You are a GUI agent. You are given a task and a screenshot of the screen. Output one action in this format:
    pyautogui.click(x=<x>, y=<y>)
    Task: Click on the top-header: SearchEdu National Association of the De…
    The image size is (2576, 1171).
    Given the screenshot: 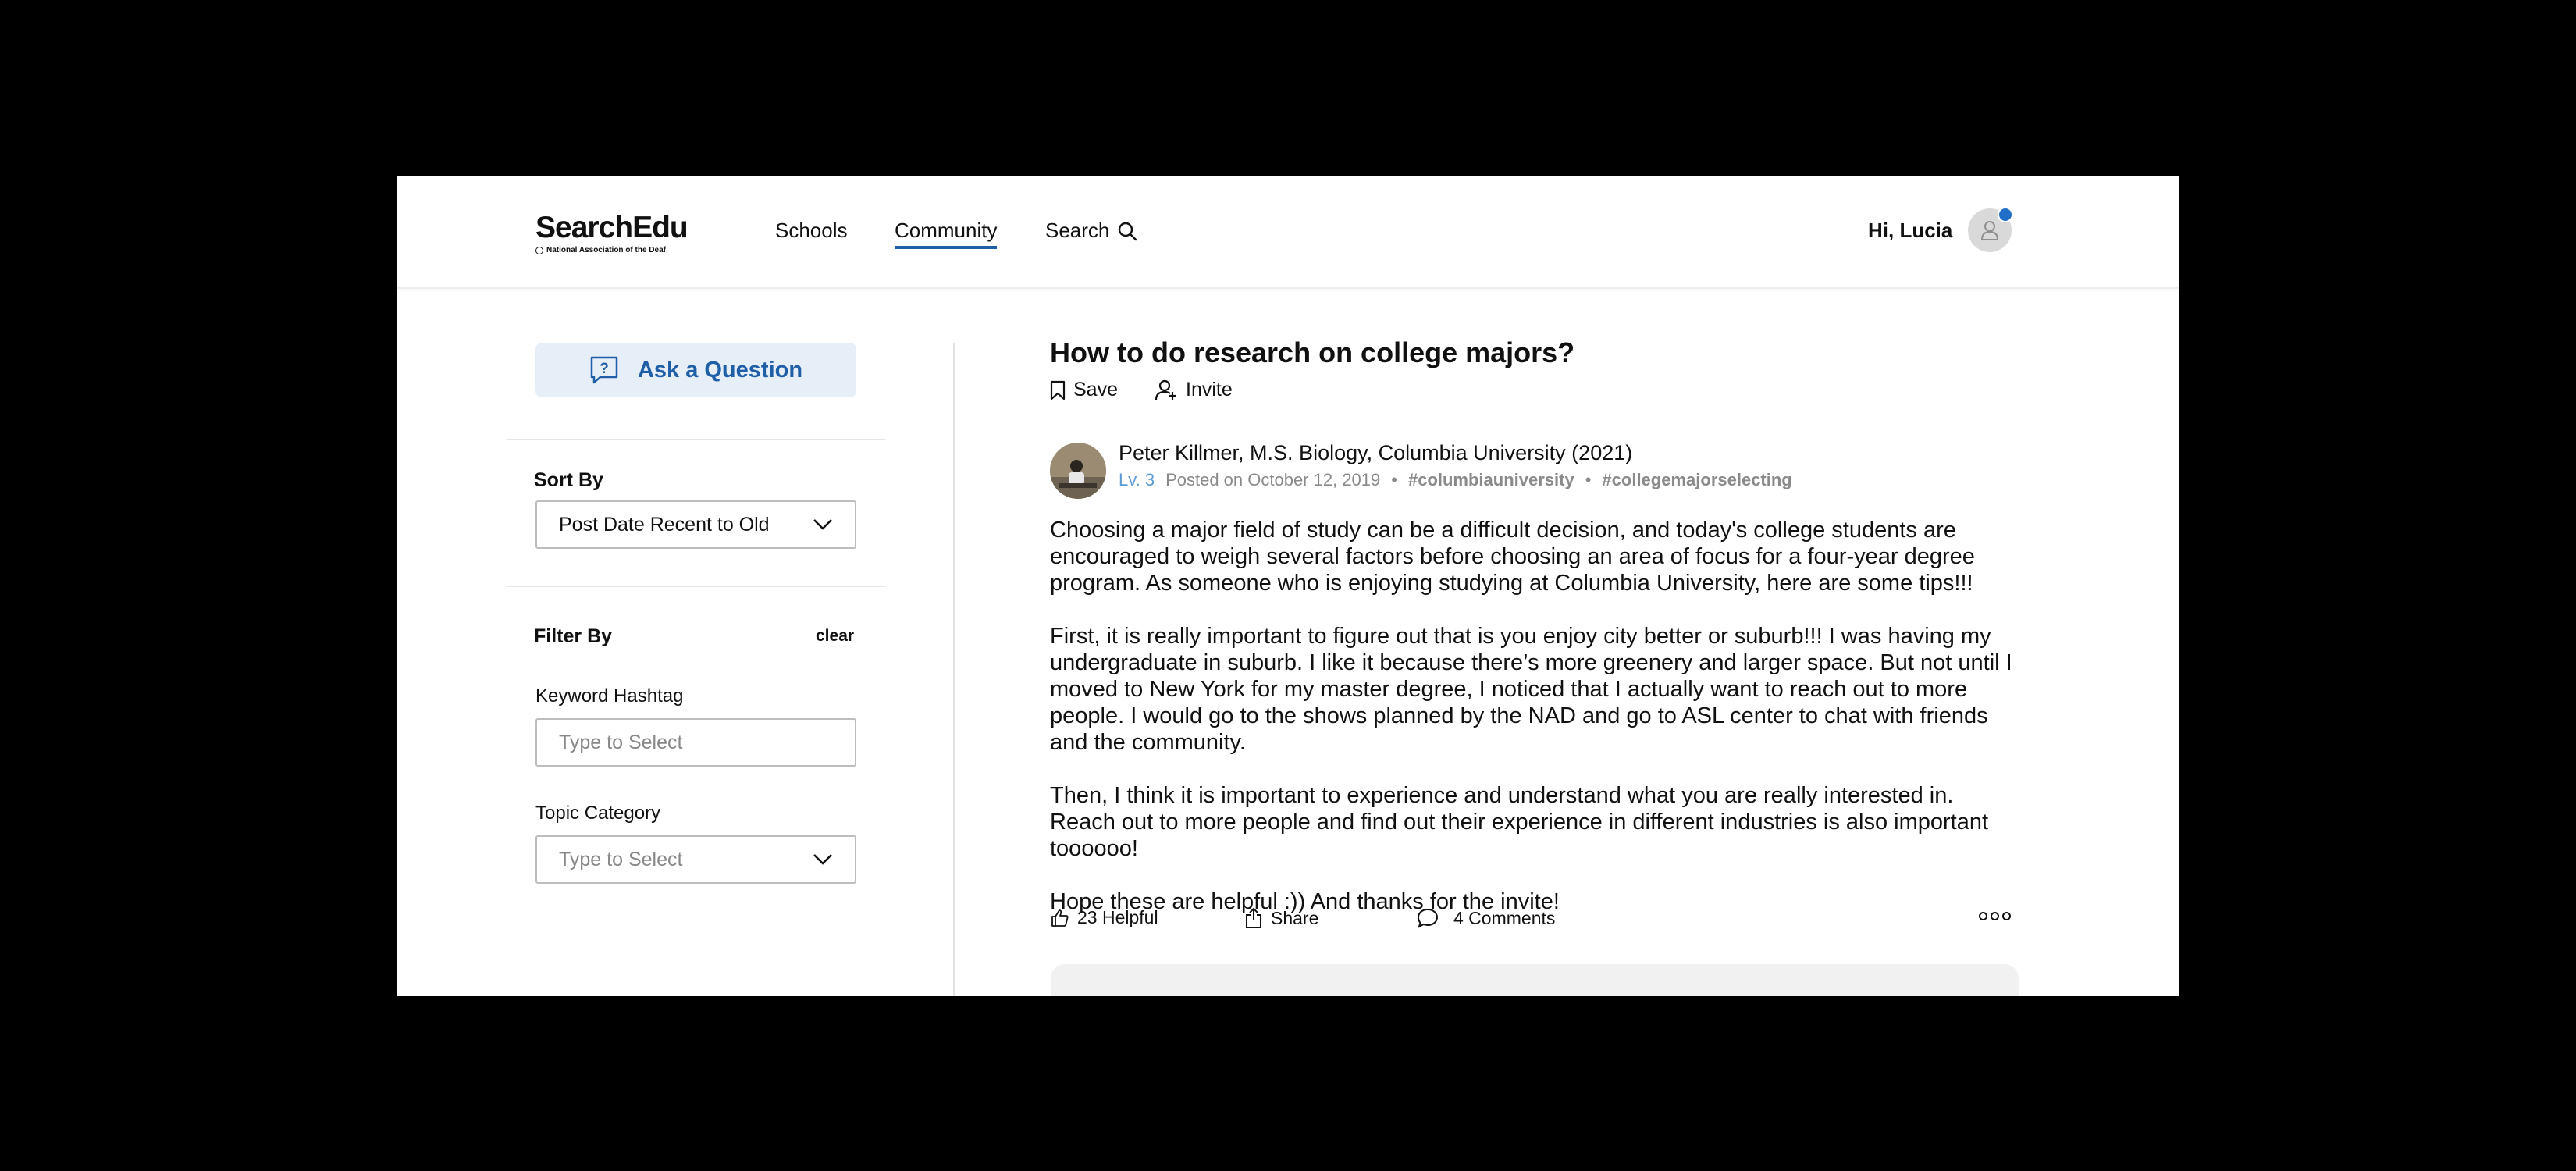 What is the action you would take?
    pyautogui.click(x=1288, y=232)
    